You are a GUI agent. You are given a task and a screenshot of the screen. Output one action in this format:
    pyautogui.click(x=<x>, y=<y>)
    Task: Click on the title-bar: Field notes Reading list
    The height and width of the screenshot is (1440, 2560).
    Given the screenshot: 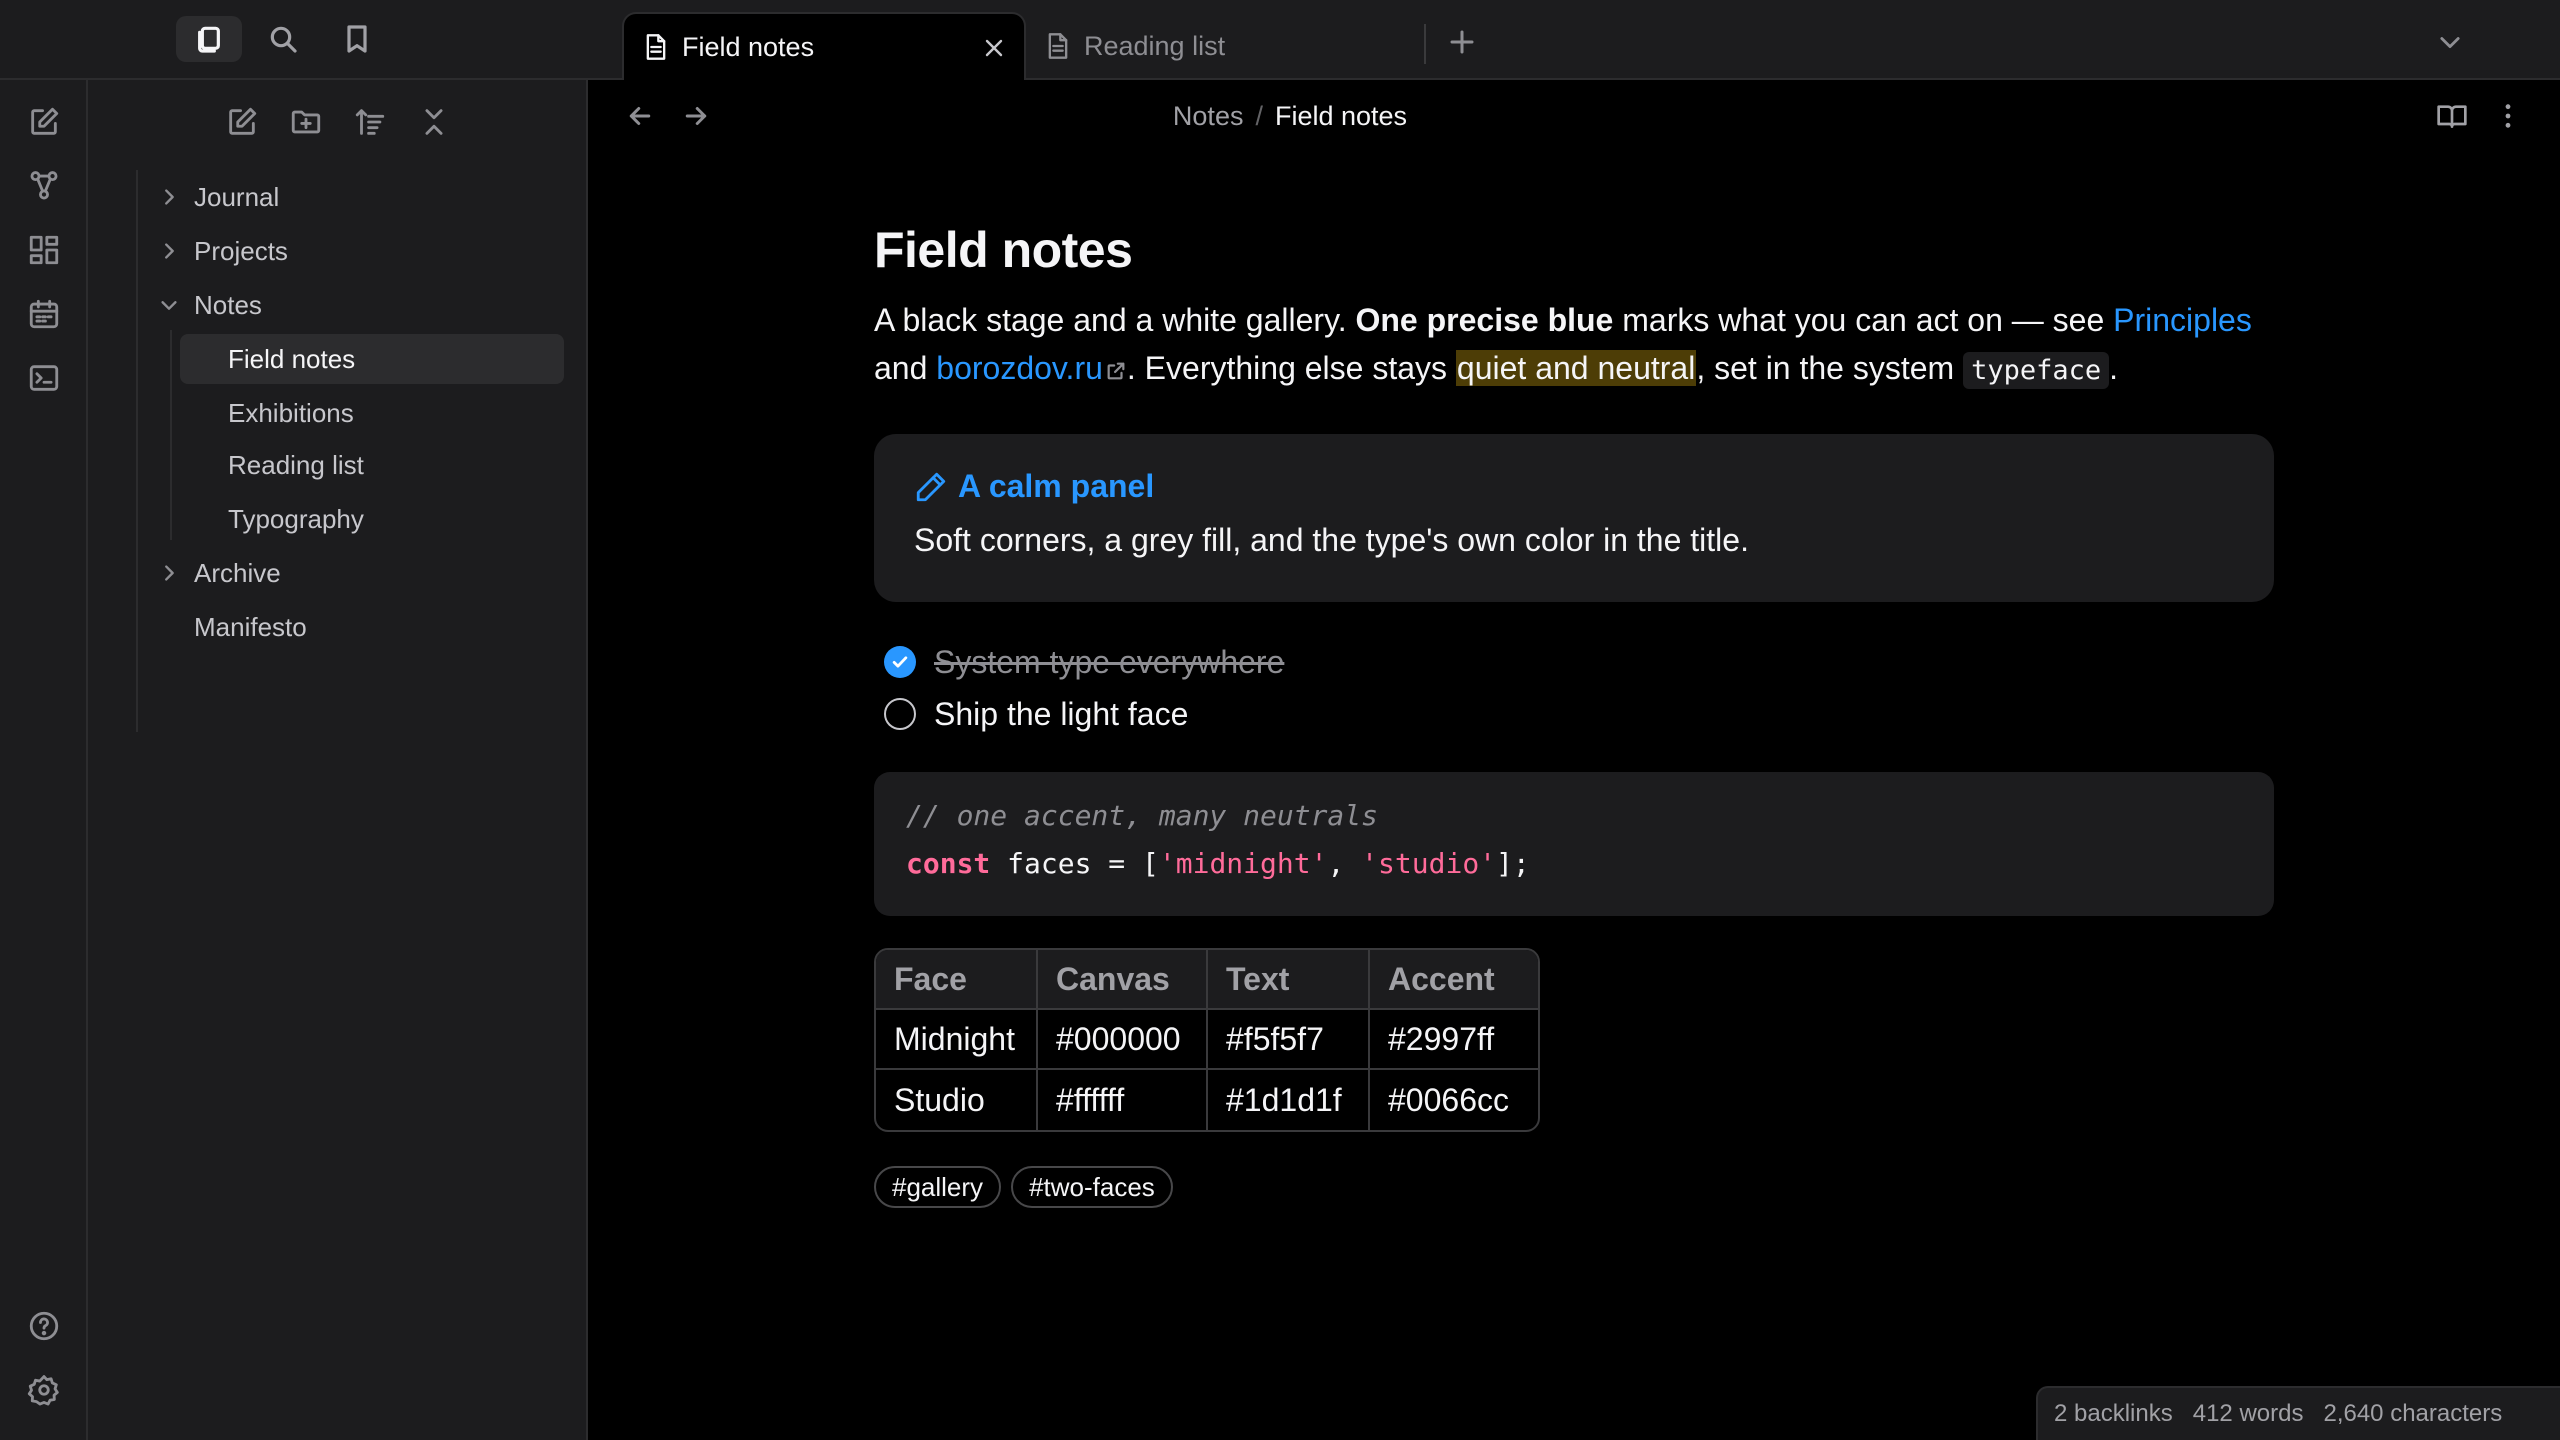 What is the action you would take?
    pyautogui.click(x=1280, y=40)
    